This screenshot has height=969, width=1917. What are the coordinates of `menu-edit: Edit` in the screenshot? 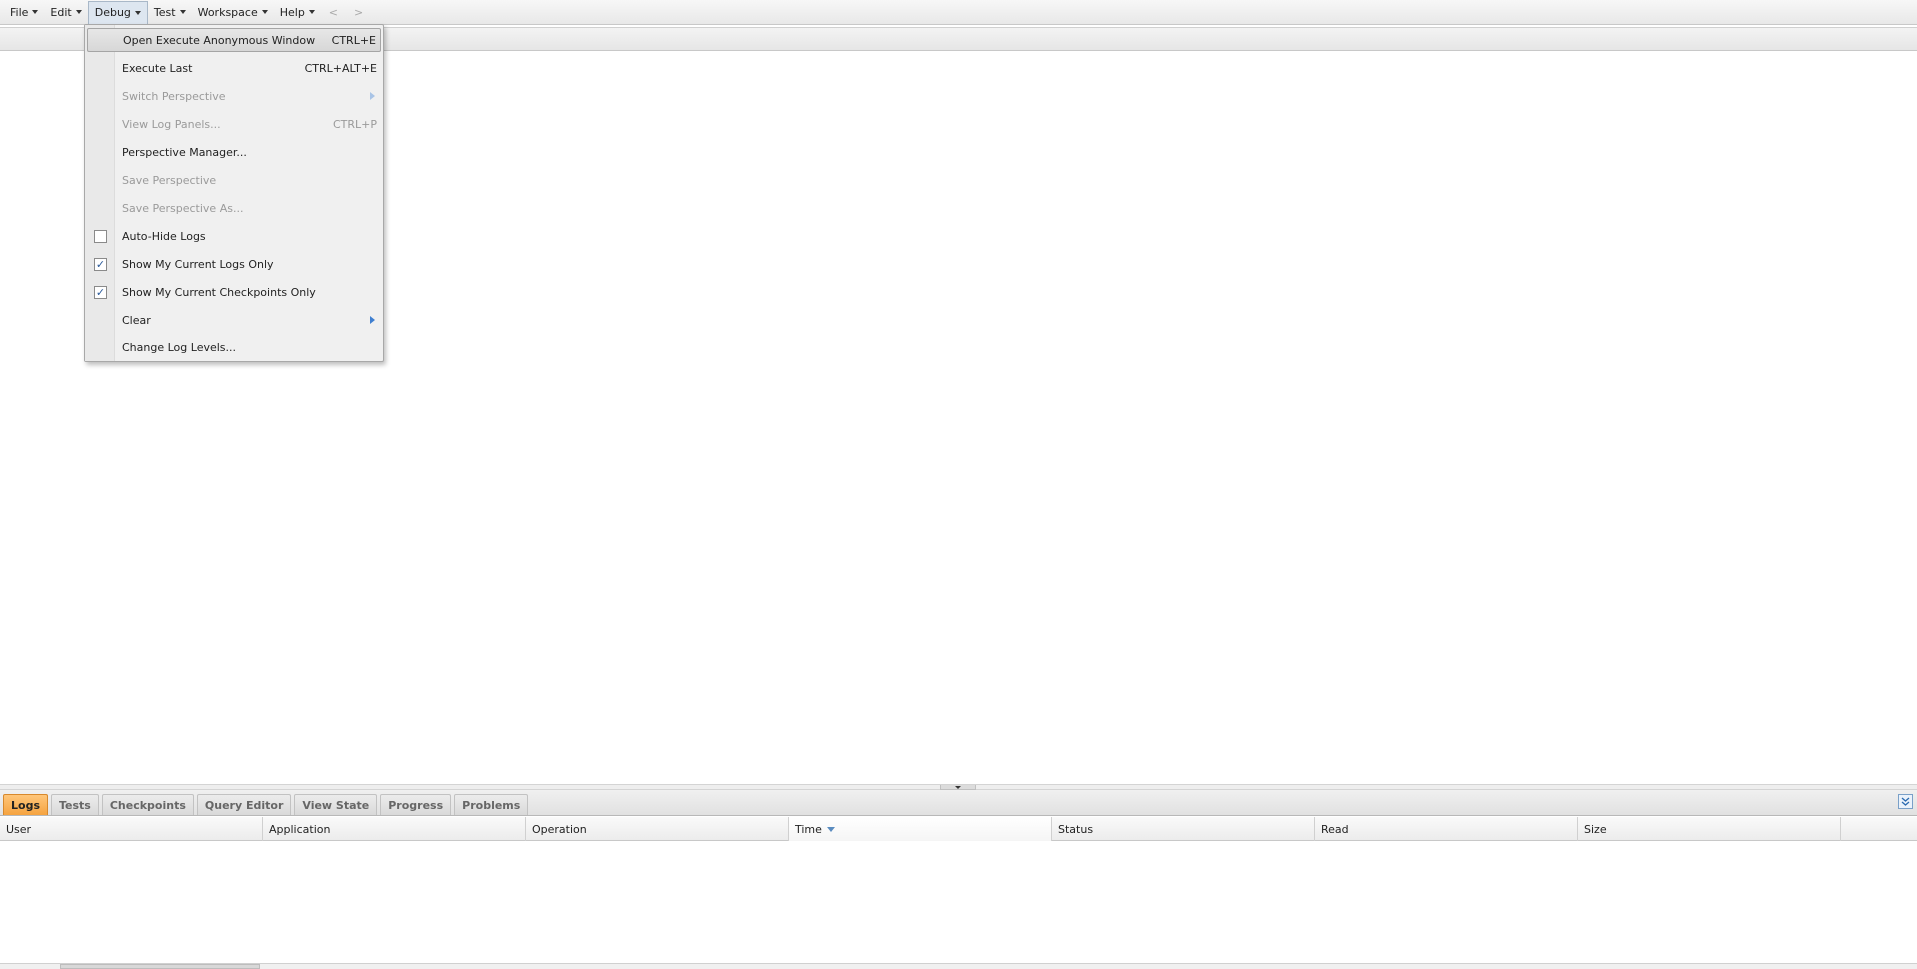 It's located at (65, 12).